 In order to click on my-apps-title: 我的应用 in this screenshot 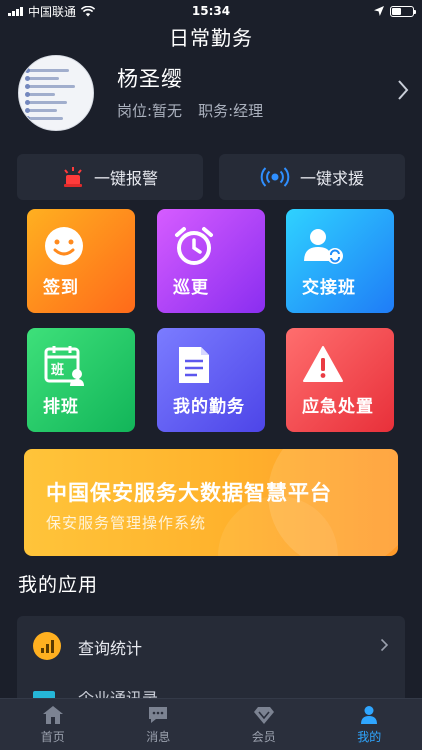, I will do `click(58, 585)`.